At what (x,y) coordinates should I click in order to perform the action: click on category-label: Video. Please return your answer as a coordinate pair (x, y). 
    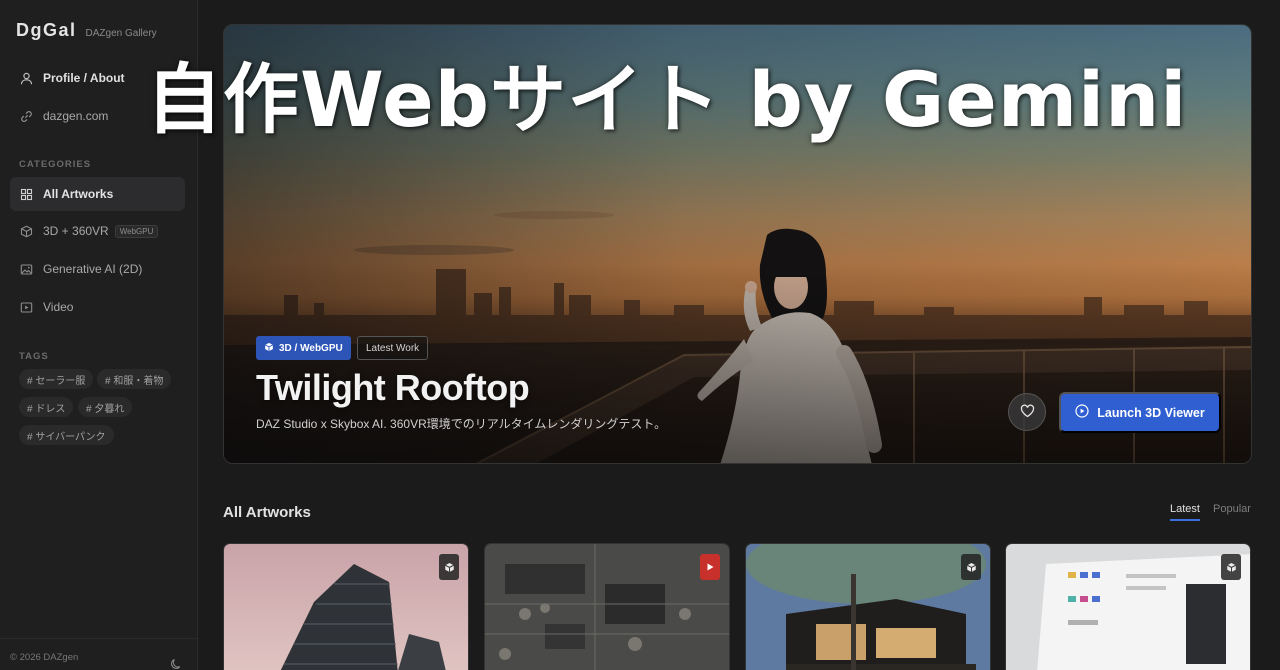
    Looking at the image, I should click on (58, 307).